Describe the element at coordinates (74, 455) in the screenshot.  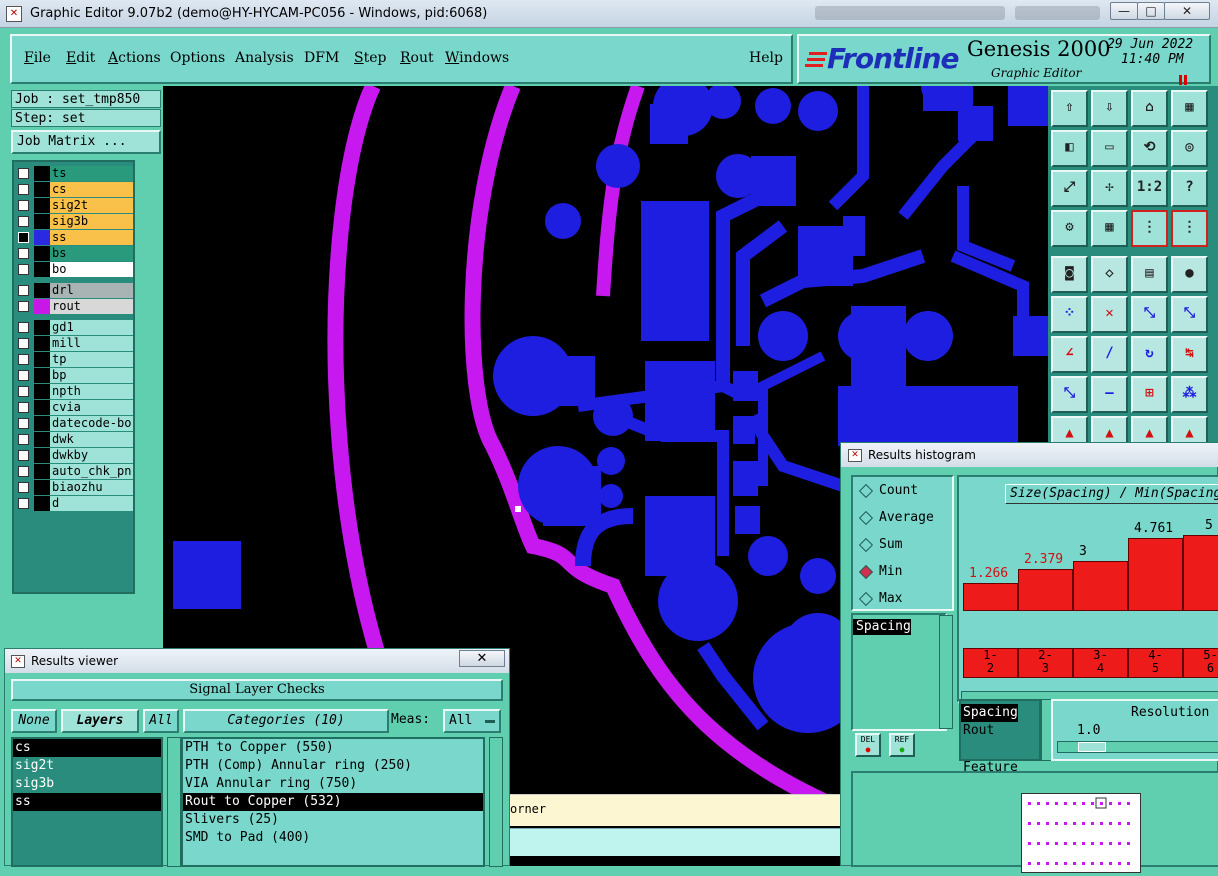
I see `layer-row-dwkby: dwkby` at that location.